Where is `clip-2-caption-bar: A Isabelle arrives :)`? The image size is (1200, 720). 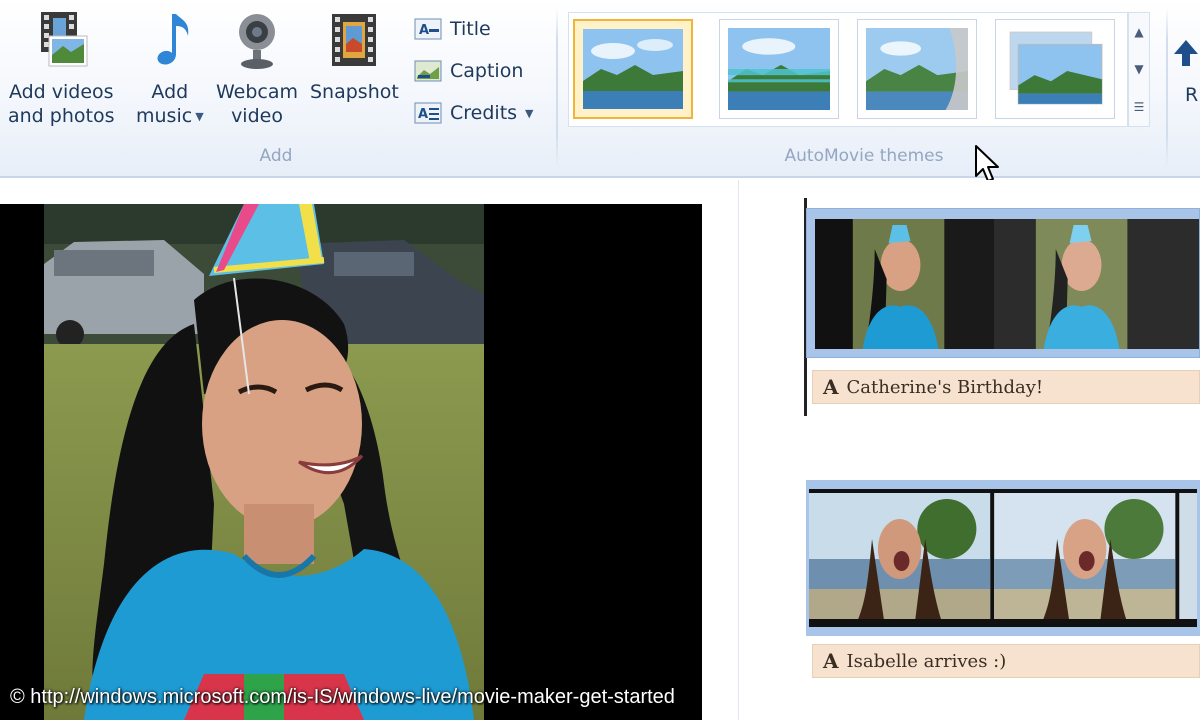
clip-2-caption-bar: A Isabelle arrives :) is located at coordinates (1006, 661).